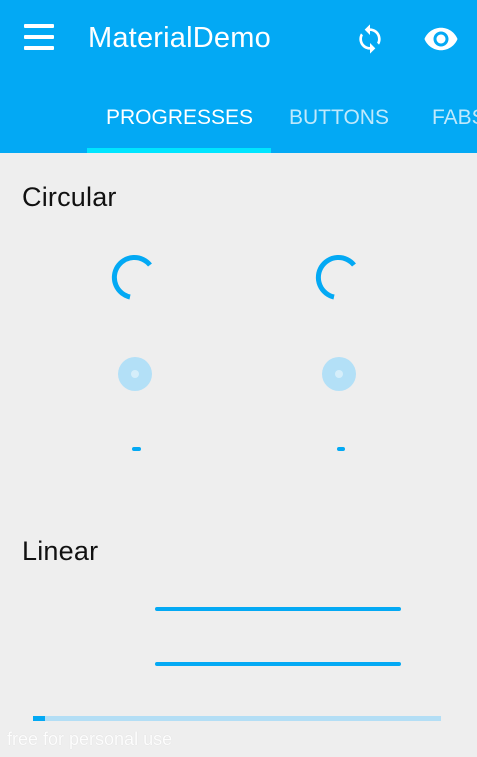 The height and width of the screenshot is (757, 477). I want to click on sync-icon, so click(370, 39).